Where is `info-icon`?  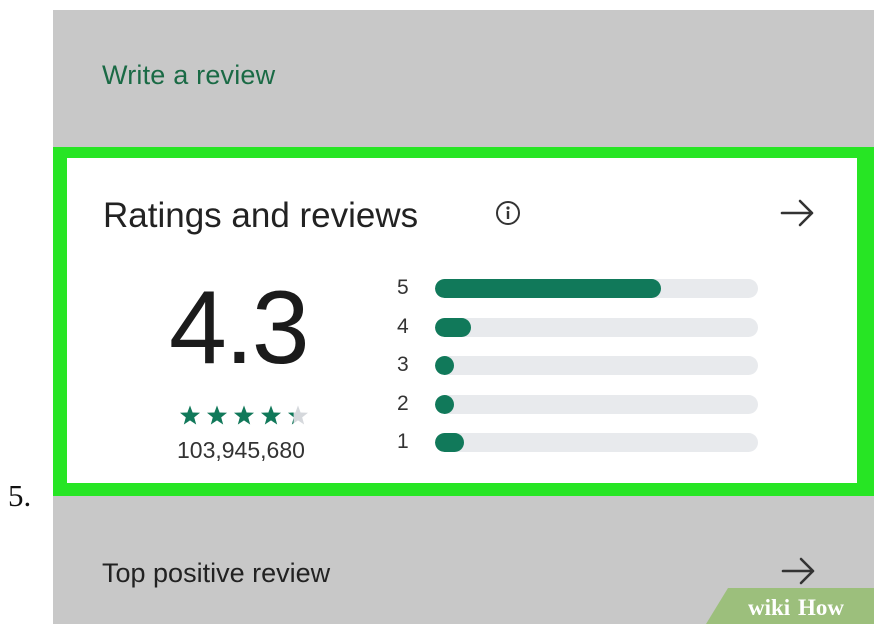 info-icon is located at coordinates (508, 213).